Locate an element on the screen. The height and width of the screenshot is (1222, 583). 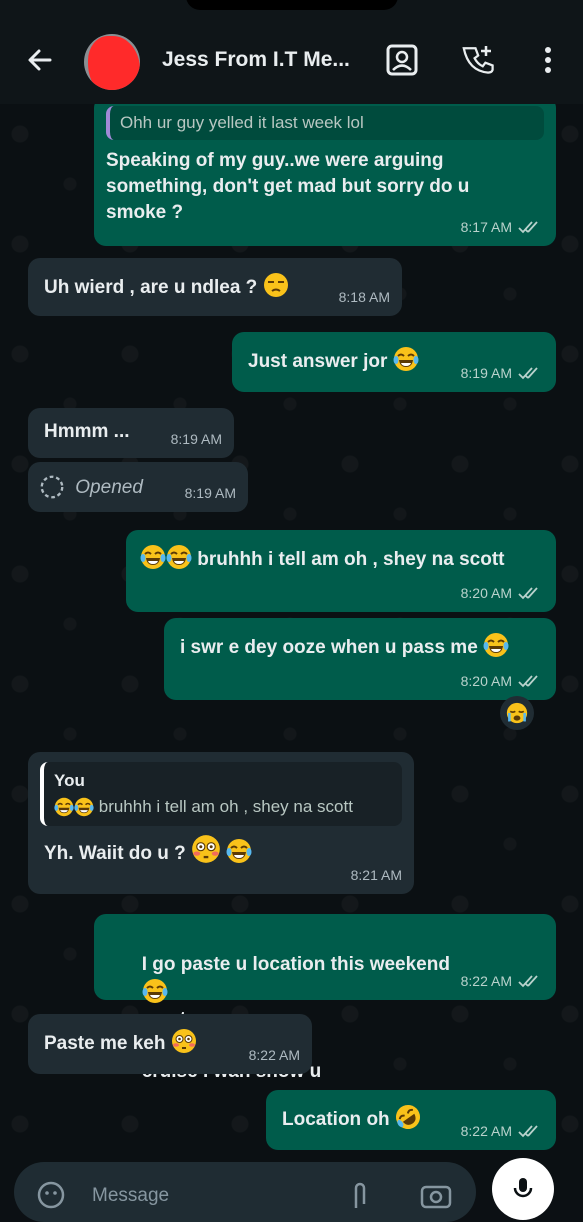
message-text: bruhhh i tell am oh , shey na scott is located at coordinates (351, 559).